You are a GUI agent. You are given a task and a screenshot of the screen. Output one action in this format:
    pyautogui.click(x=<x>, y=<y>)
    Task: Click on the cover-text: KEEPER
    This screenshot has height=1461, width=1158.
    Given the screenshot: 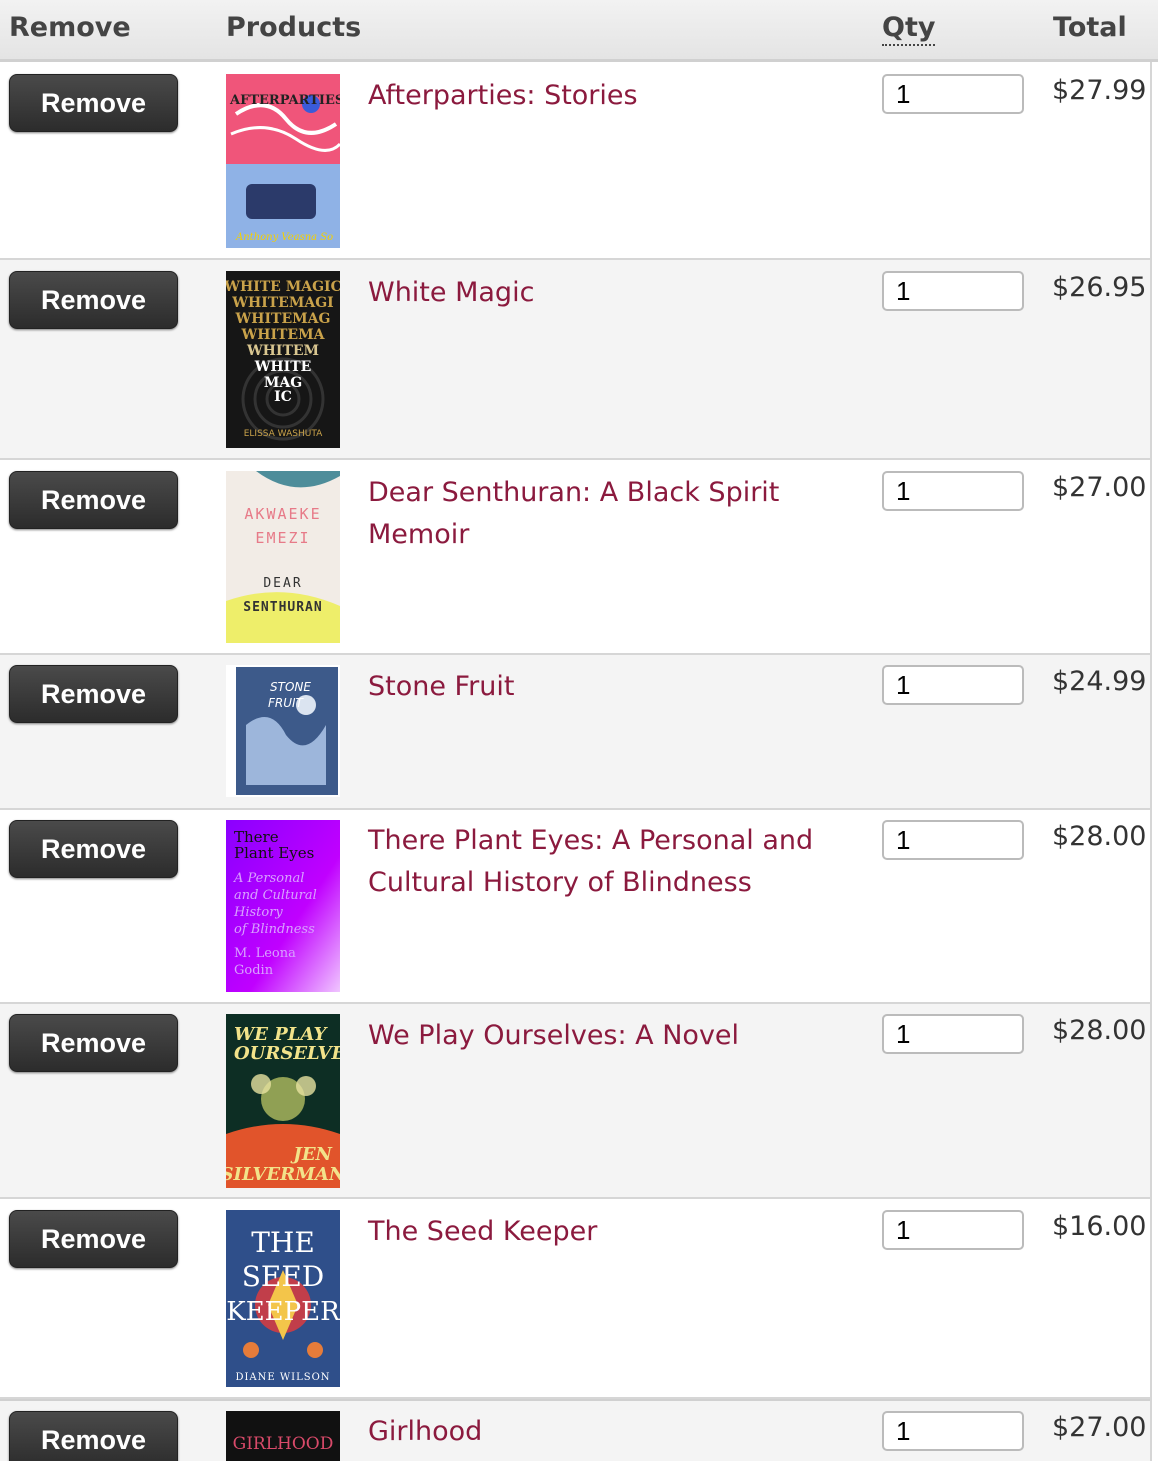 What is the action you would take?
    pyautogui.click(x=283, y=1312)
    